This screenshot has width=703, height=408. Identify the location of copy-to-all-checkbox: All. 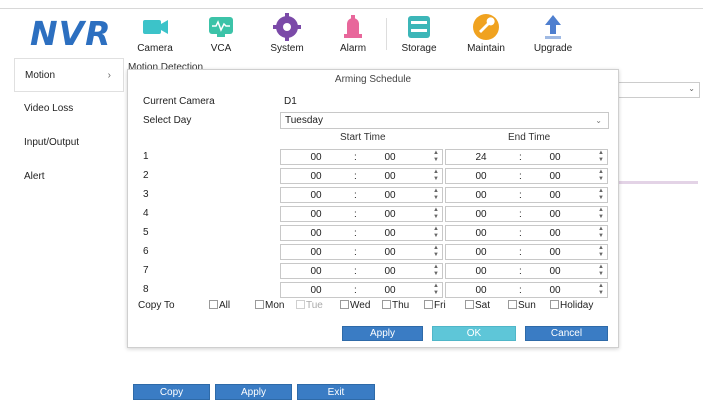
(219, 305).